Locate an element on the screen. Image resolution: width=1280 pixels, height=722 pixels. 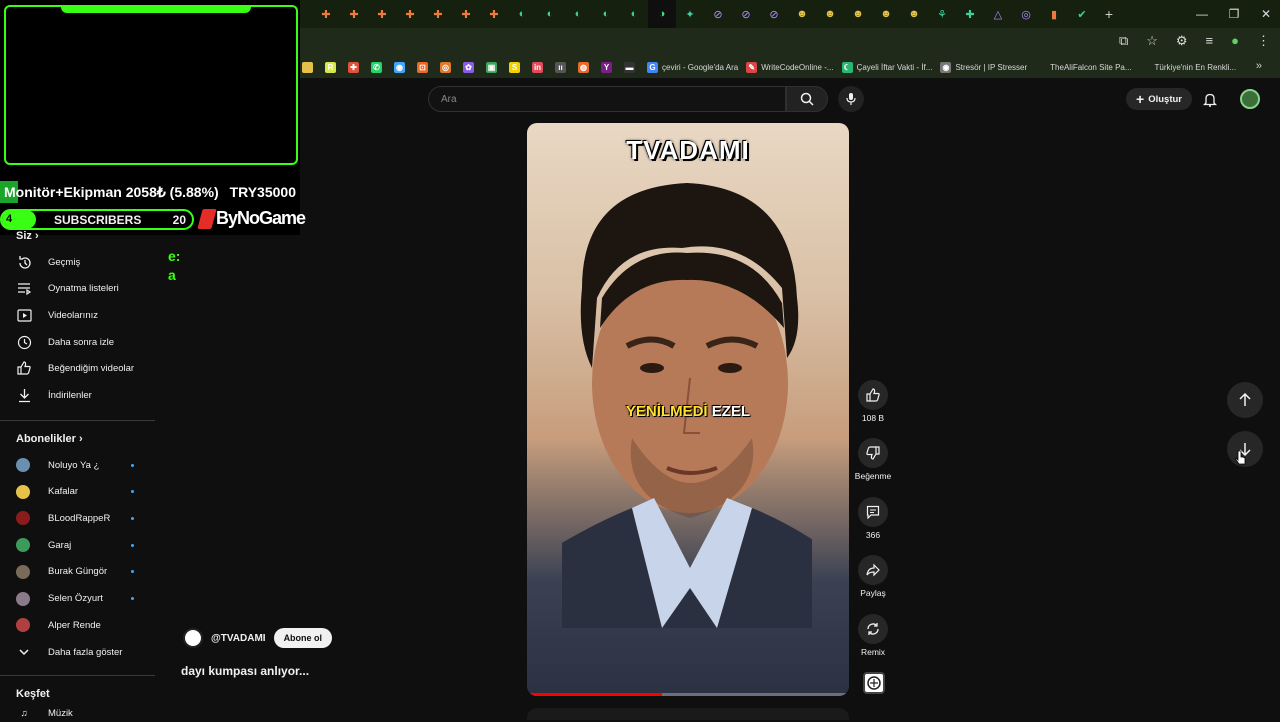
channel-handle: @TVADAMI is located at coordinates (238, 638).